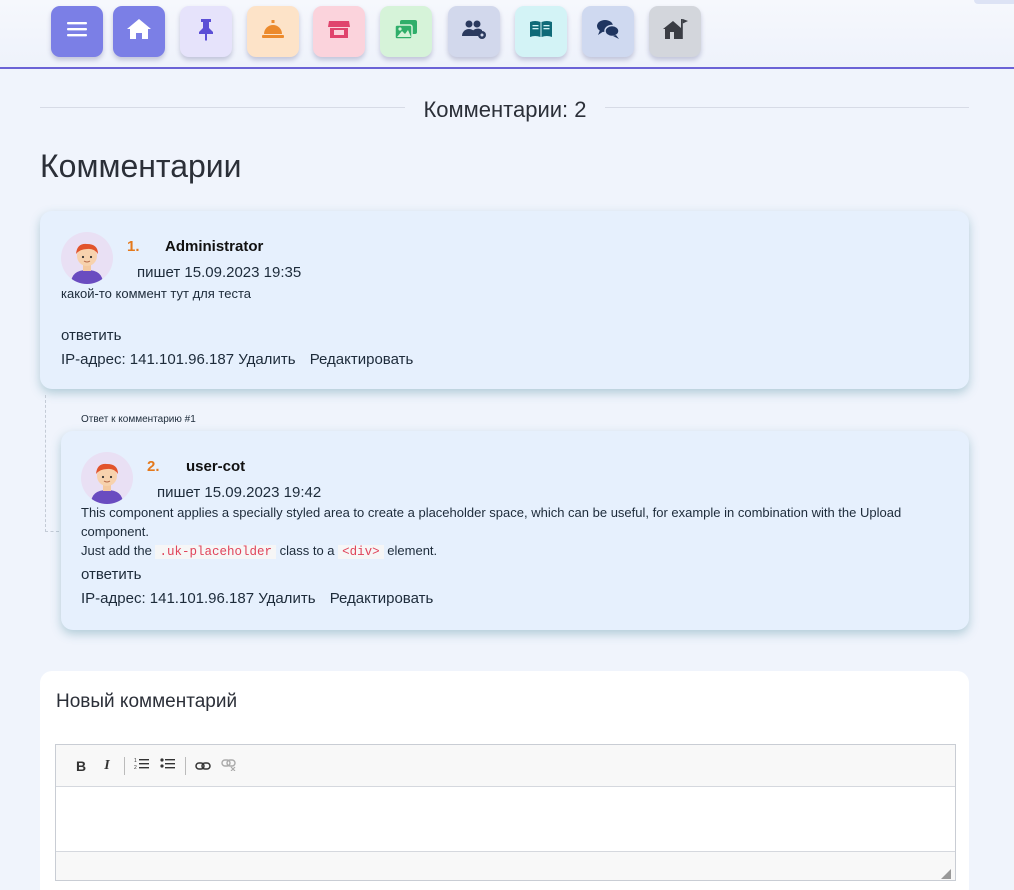  What do you see at coordinates (81, 766) in the screenshot?
I see `bold-button: B` at bounding box center [81, 766].